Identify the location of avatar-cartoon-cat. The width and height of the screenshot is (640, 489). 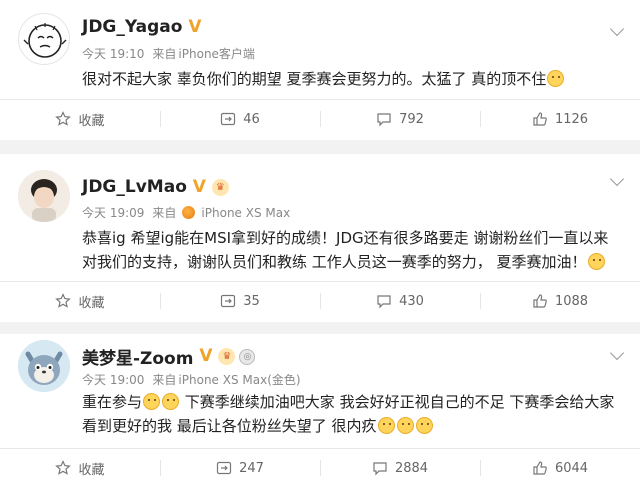
(44, 366).